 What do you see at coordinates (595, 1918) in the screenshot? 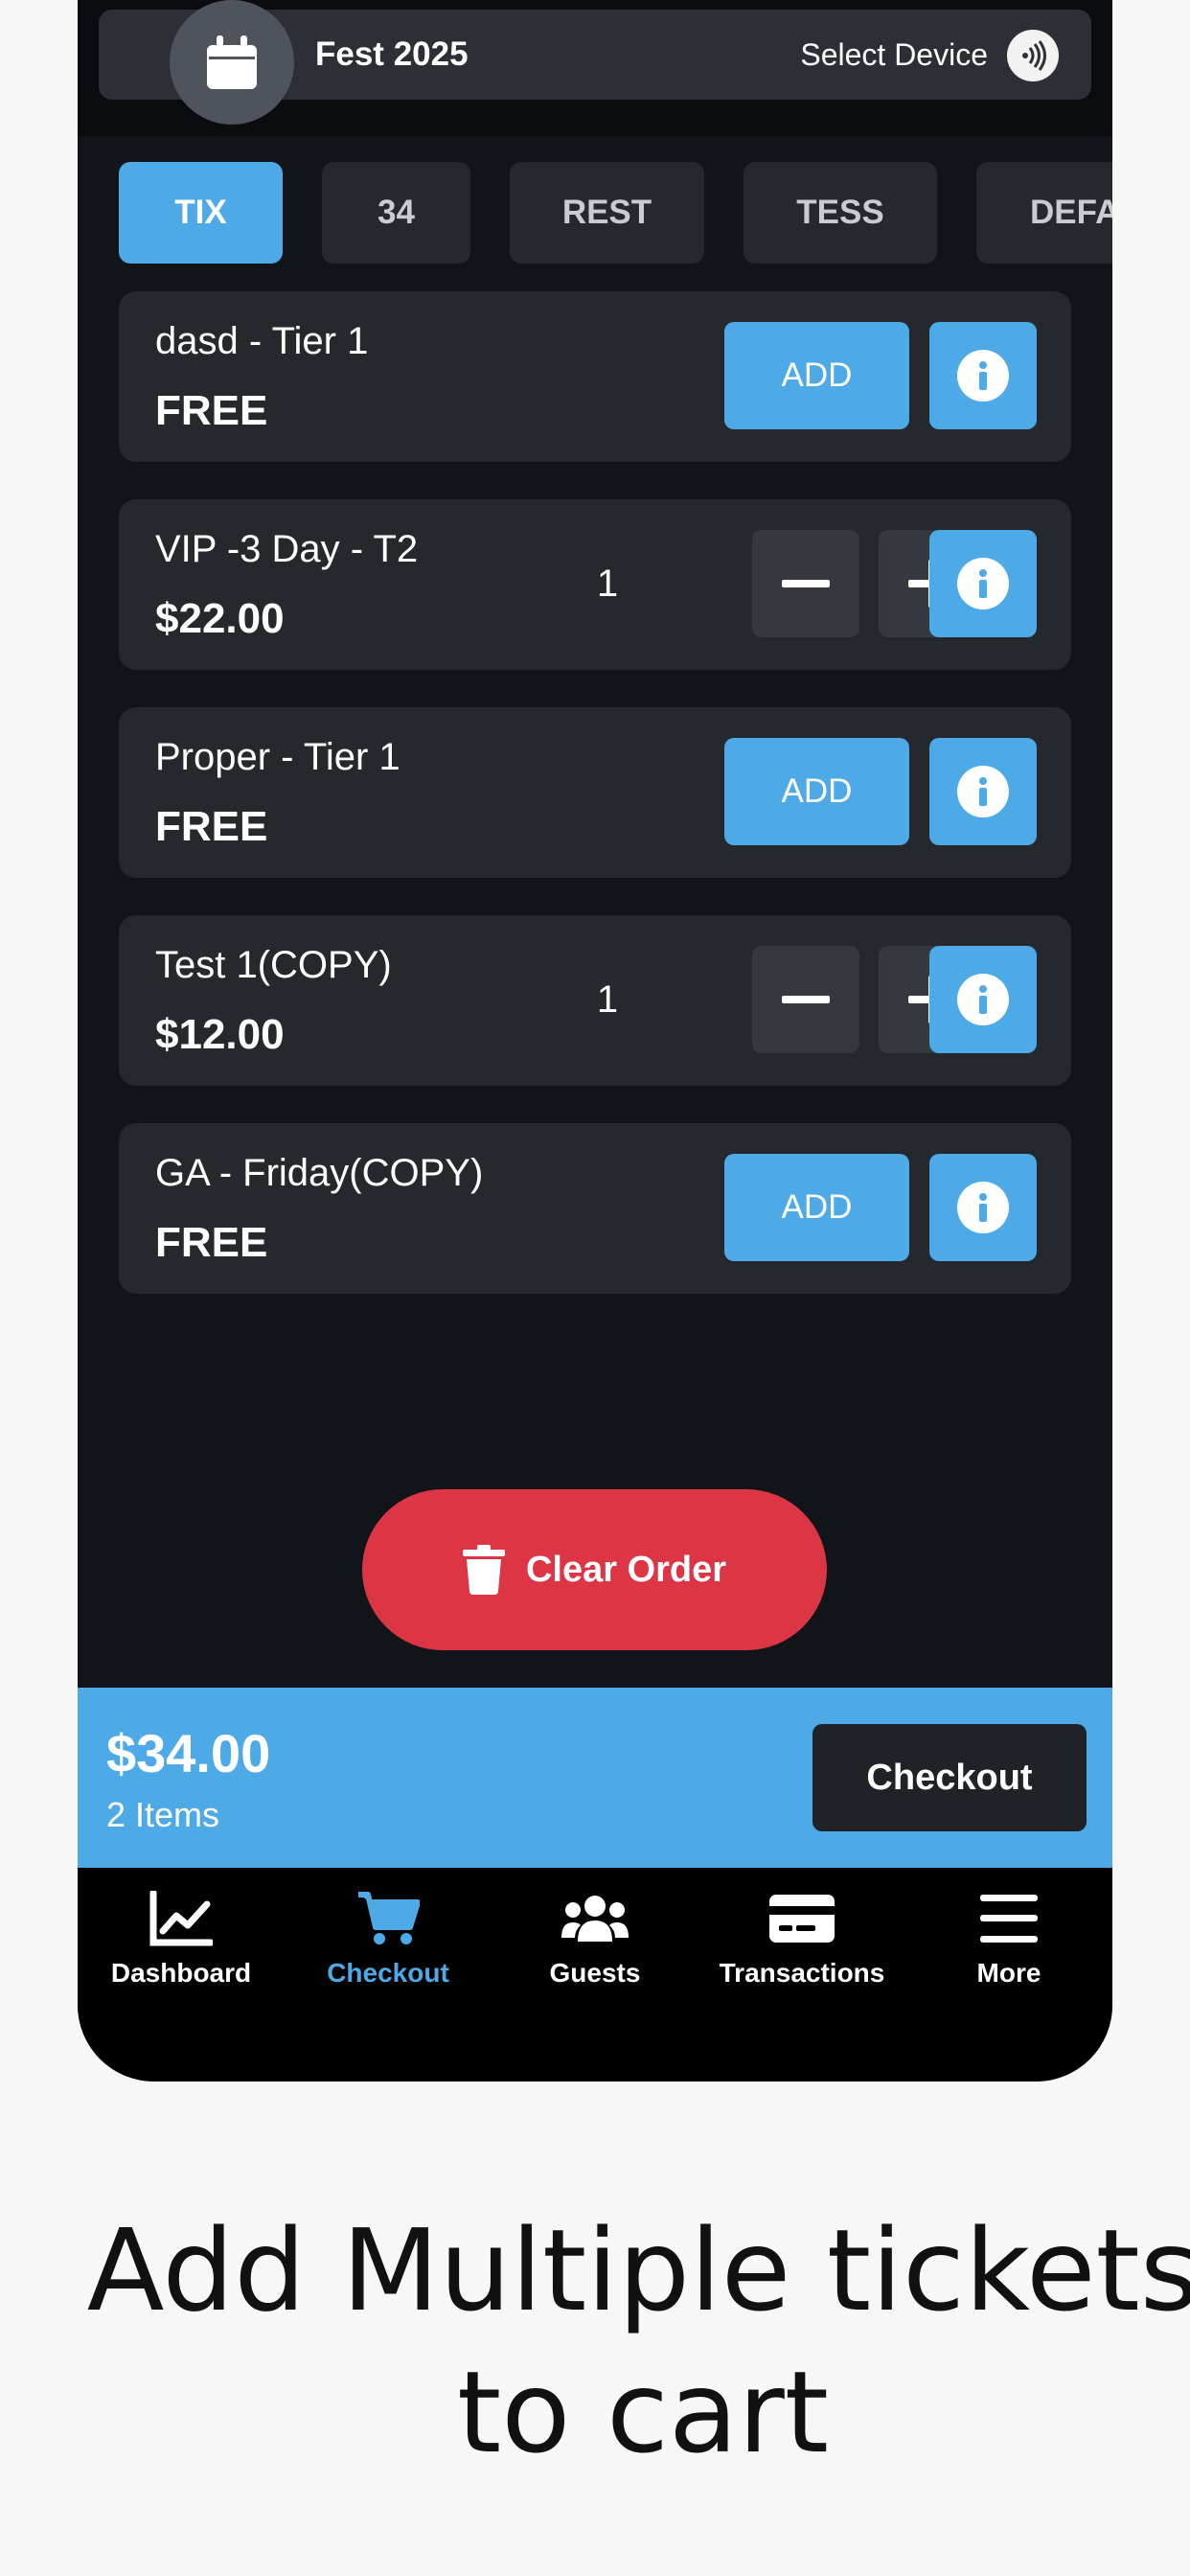
I see `users-icon` at bounding box center [595, 1918].